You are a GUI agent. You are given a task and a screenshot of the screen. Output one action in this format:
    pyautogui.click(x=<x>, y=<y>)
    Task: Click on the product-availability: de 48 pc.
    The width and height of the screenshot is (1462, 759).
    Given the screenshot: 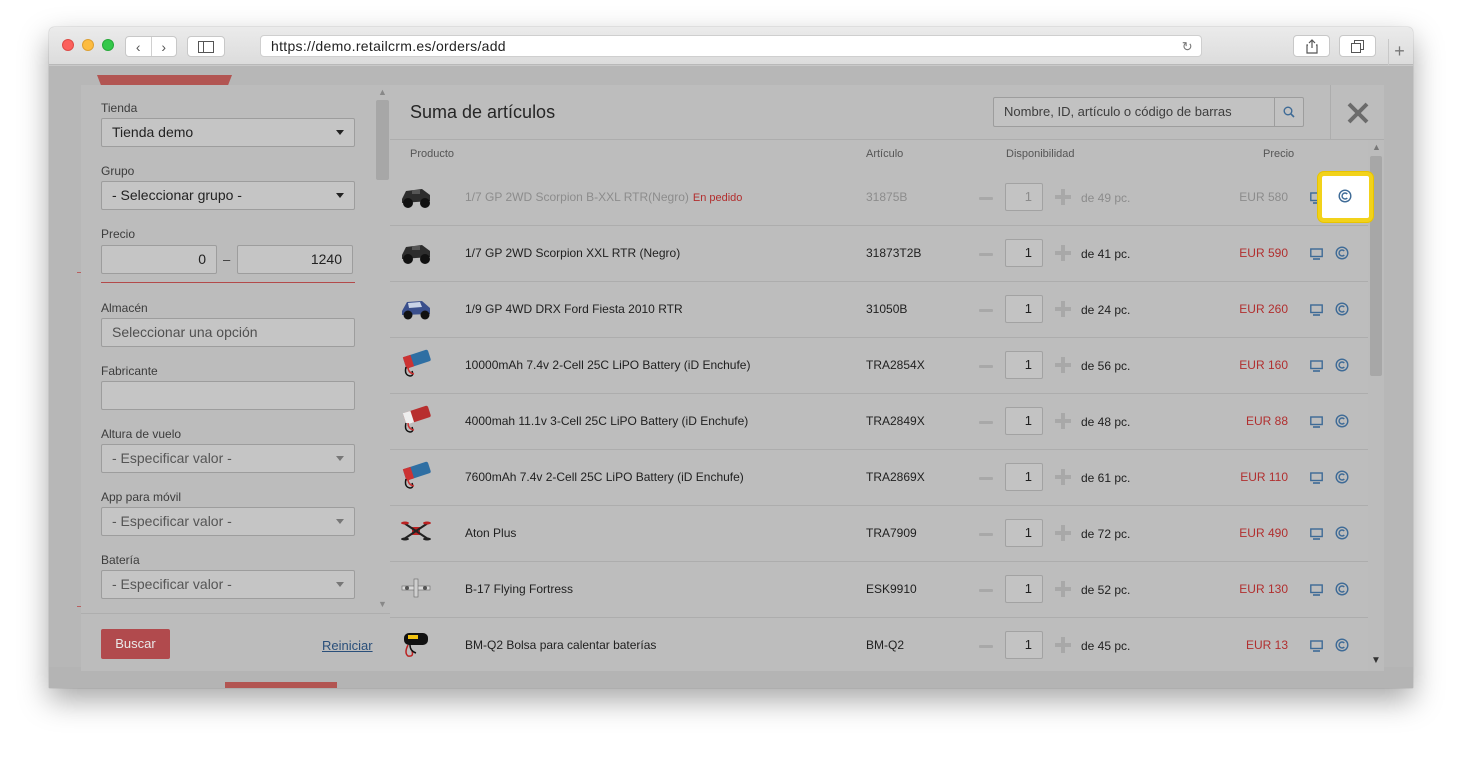 What is the action you would take?
    pyautogui.click(x=1106, y=422)
    